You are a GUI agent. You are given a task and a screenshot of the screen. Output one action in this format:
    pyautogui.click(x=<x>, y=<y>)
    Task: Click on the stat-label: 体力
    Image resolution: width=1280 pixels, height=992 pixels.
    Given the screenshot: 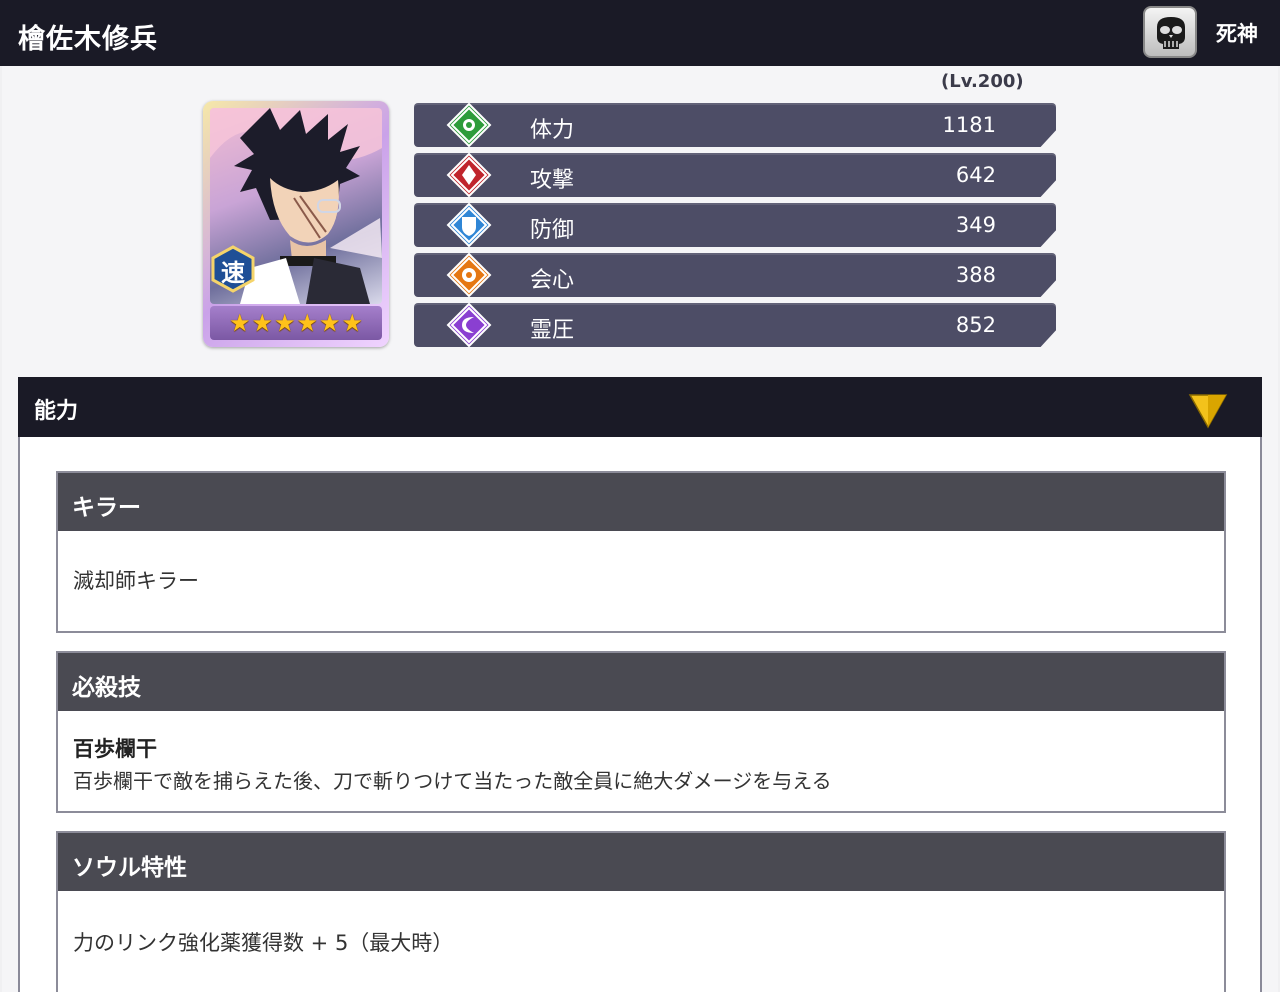 What is the action you would take?
    pyautogui.click(x=552, y=130)
    